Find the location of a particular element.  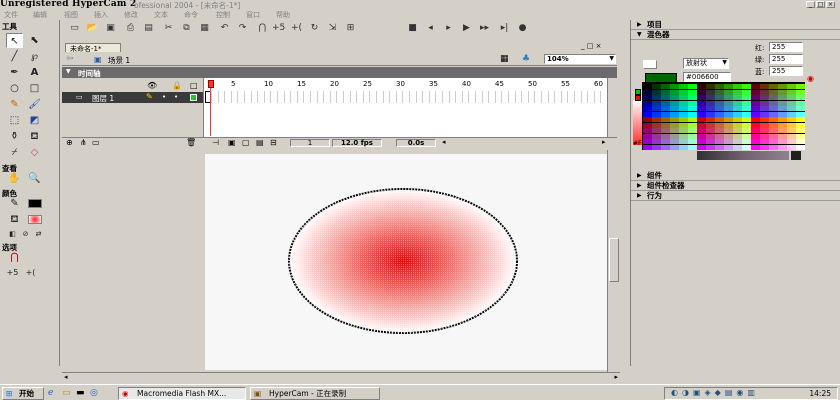

stage-vertical-scrollbar is located at coordinates (613, 261).